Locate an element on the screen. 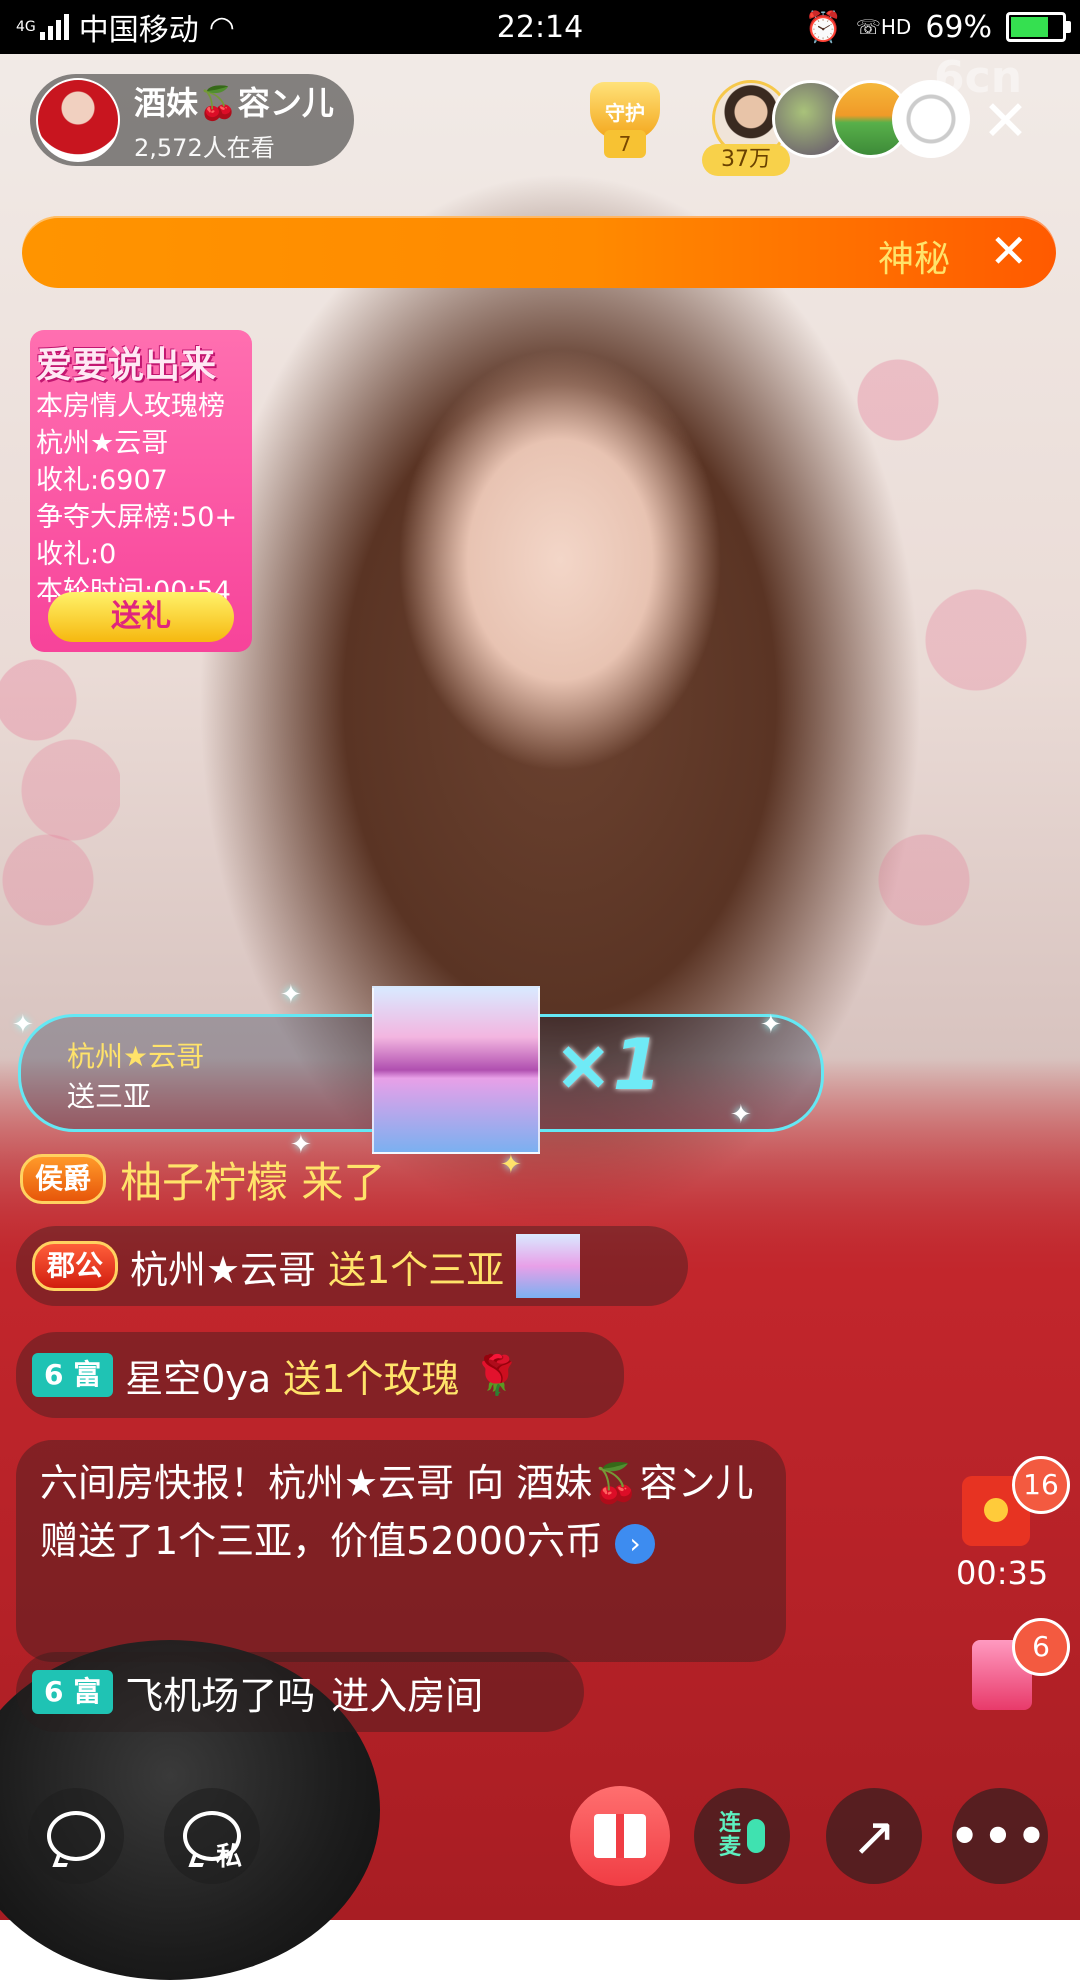  close-icon: ✕ is located at coordinates (1005, 122).